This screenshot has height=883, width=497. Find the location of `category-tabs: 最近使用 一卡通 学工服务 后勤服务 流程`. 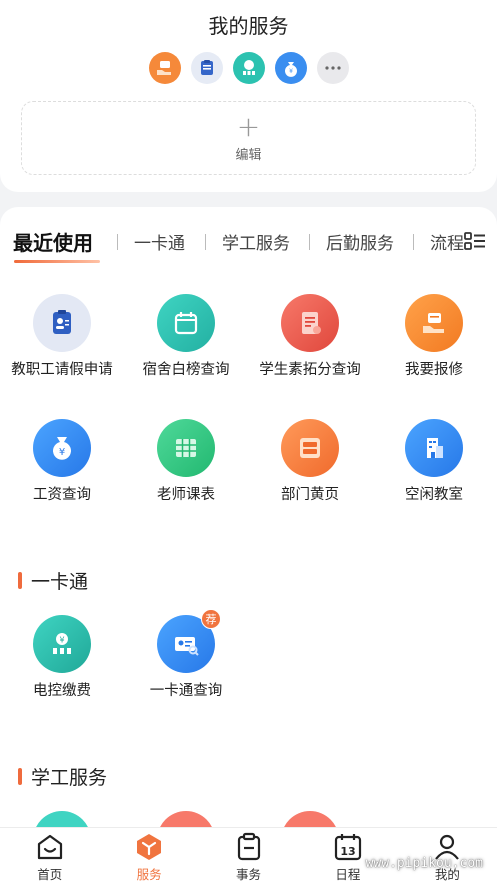

category-tabs: 最近使用 一卡通 学工服务 后勤服务 流程 is located at coordinates (248, 249).